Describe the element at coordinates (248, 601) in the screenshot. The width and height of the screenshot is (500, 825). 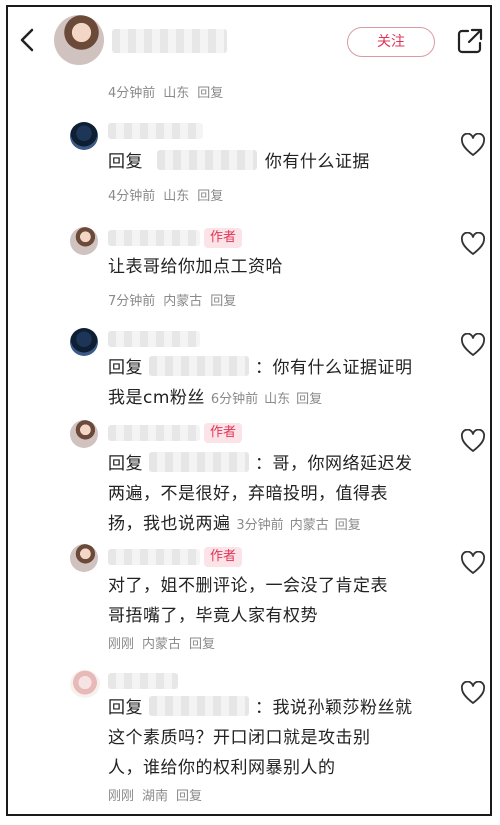
I see `comment-text: 对了，姐不删评论，一会没了肯定表 哥捂嘴了，毕竟人家有权势` at that location.